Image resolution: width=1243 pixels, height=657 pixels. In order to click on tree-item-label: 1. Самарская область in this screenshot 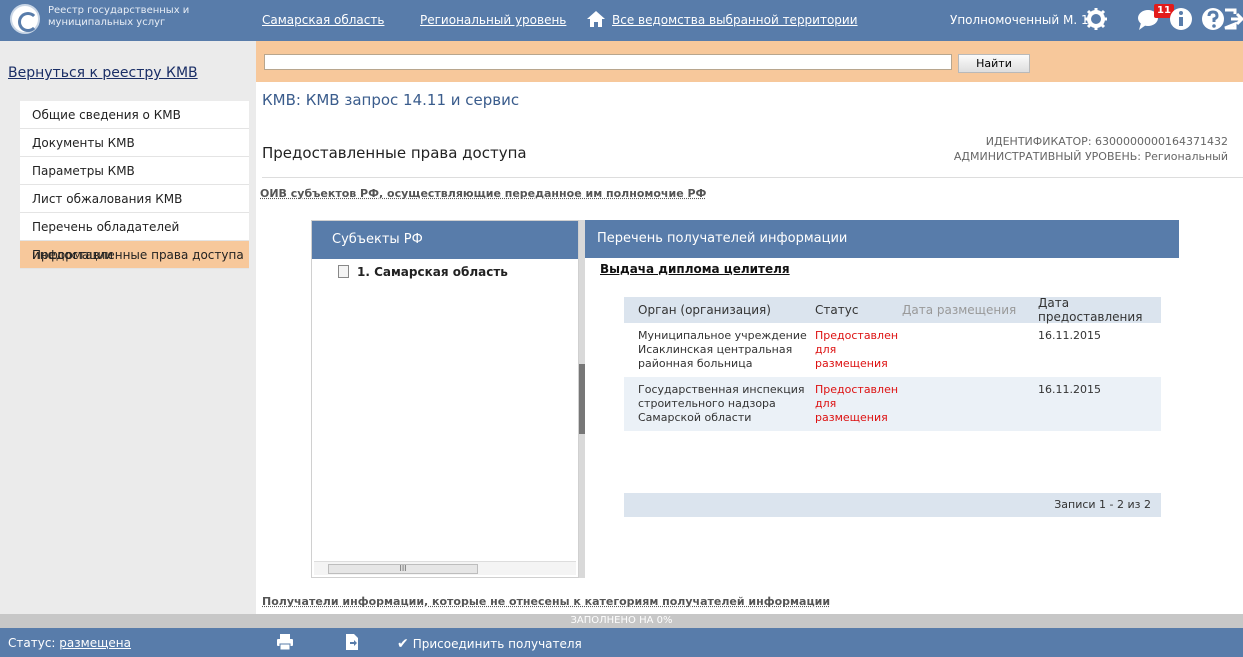, I will do `click(432, 272)`.